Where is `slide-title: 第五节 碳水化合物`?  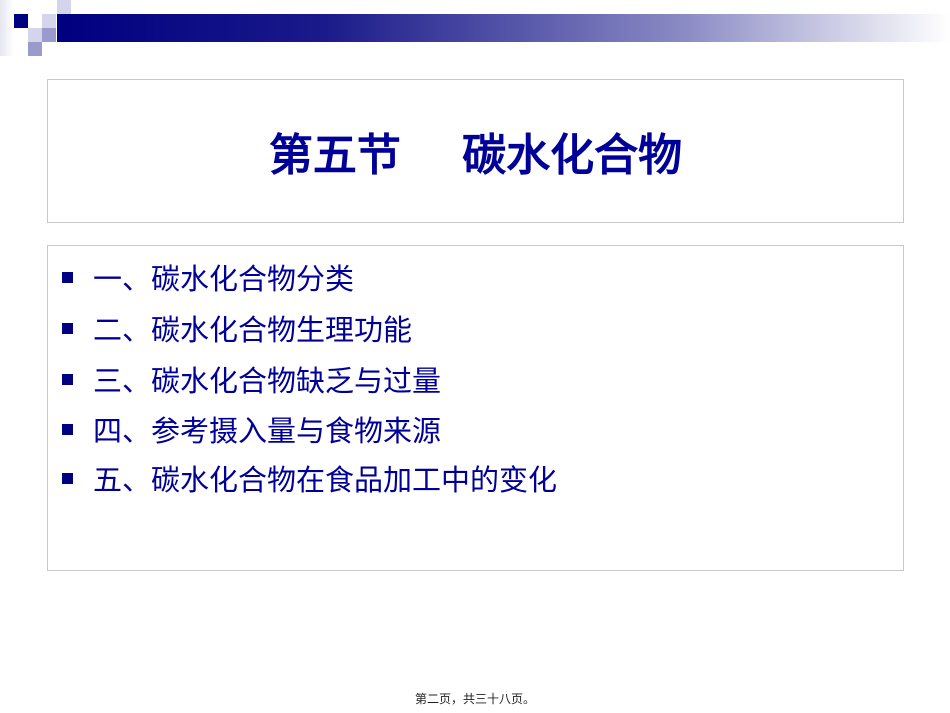
slide-title: 第五节 碳水化合物 is located at coordinates (475, 155).